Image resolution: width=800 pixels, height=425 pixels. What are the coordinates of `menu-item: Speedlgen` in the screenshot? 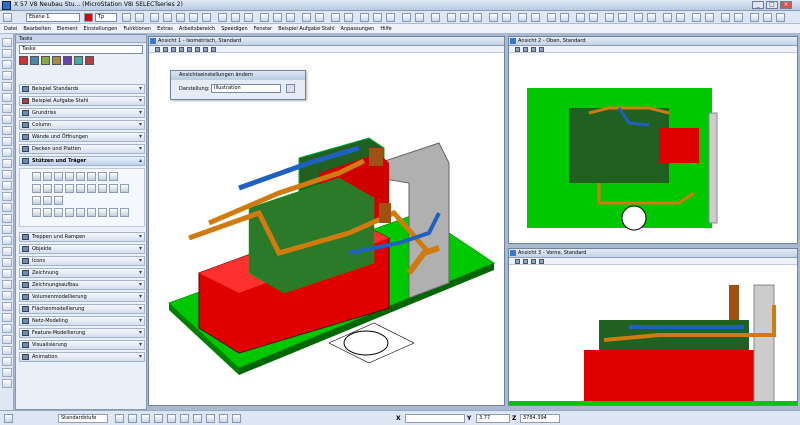 It's located at (234, 29).